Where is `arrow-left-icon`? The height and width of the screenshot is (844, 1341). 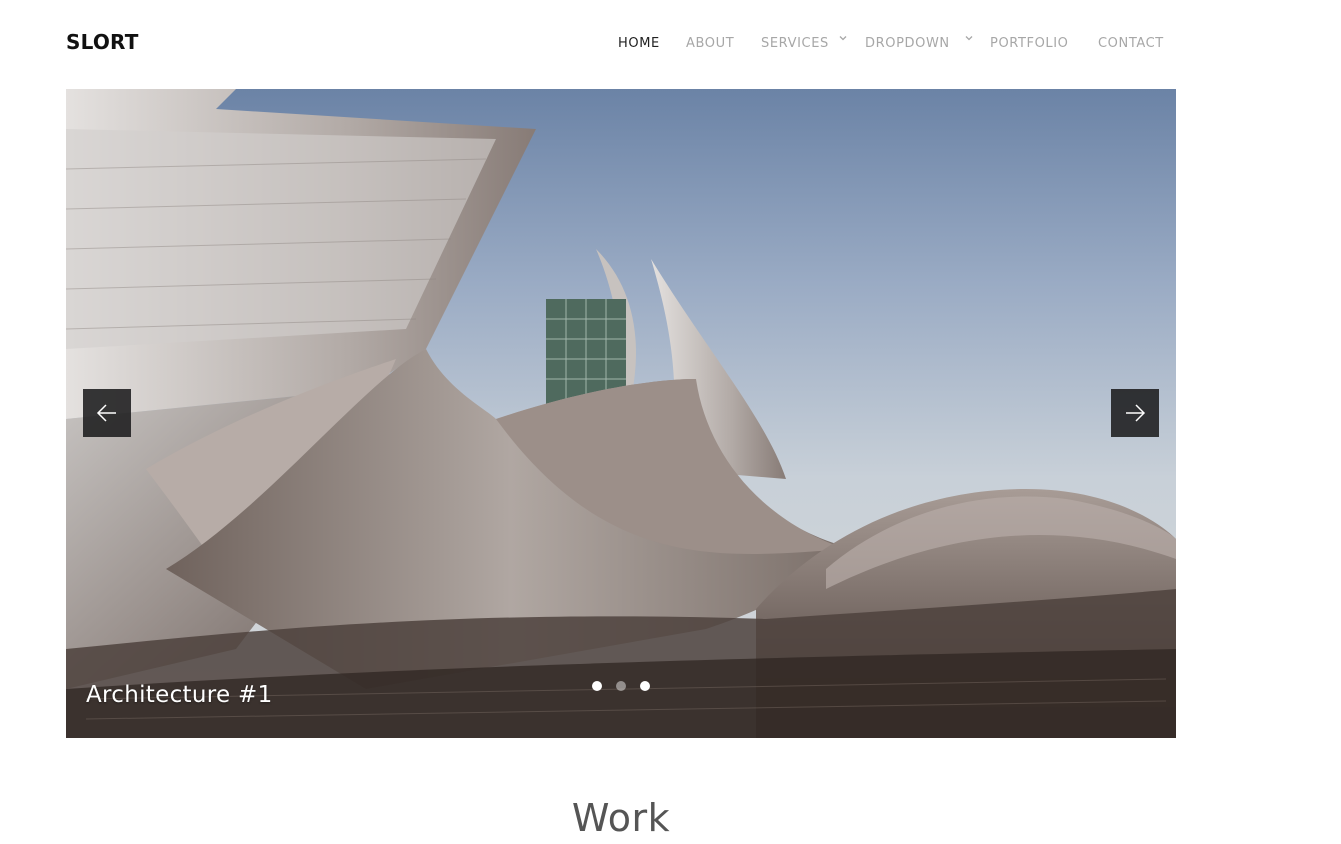 arrow-left-icon is located at coordinates (106, 413).